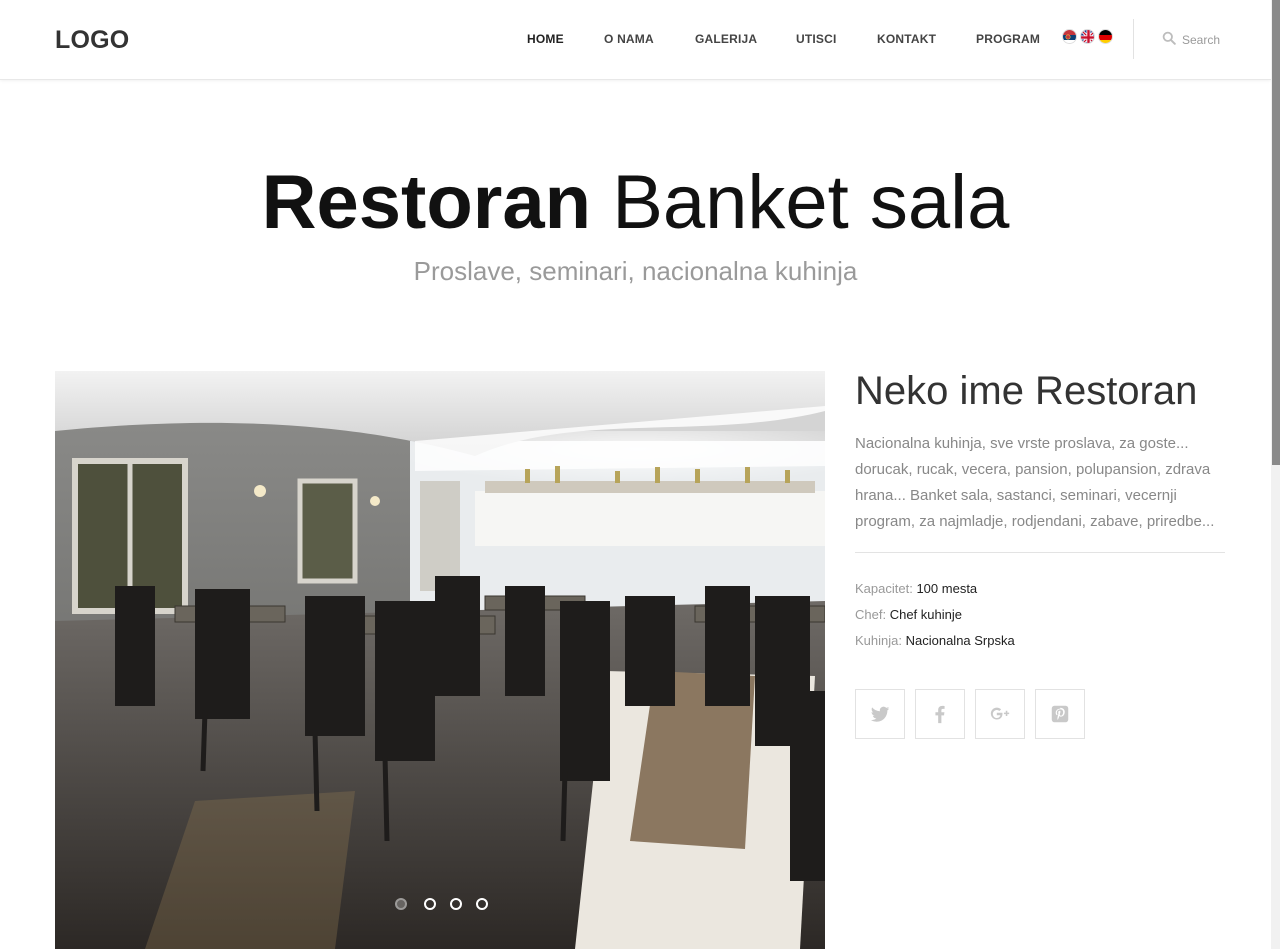  I want to click on twitter-icon, so click(880, 714).